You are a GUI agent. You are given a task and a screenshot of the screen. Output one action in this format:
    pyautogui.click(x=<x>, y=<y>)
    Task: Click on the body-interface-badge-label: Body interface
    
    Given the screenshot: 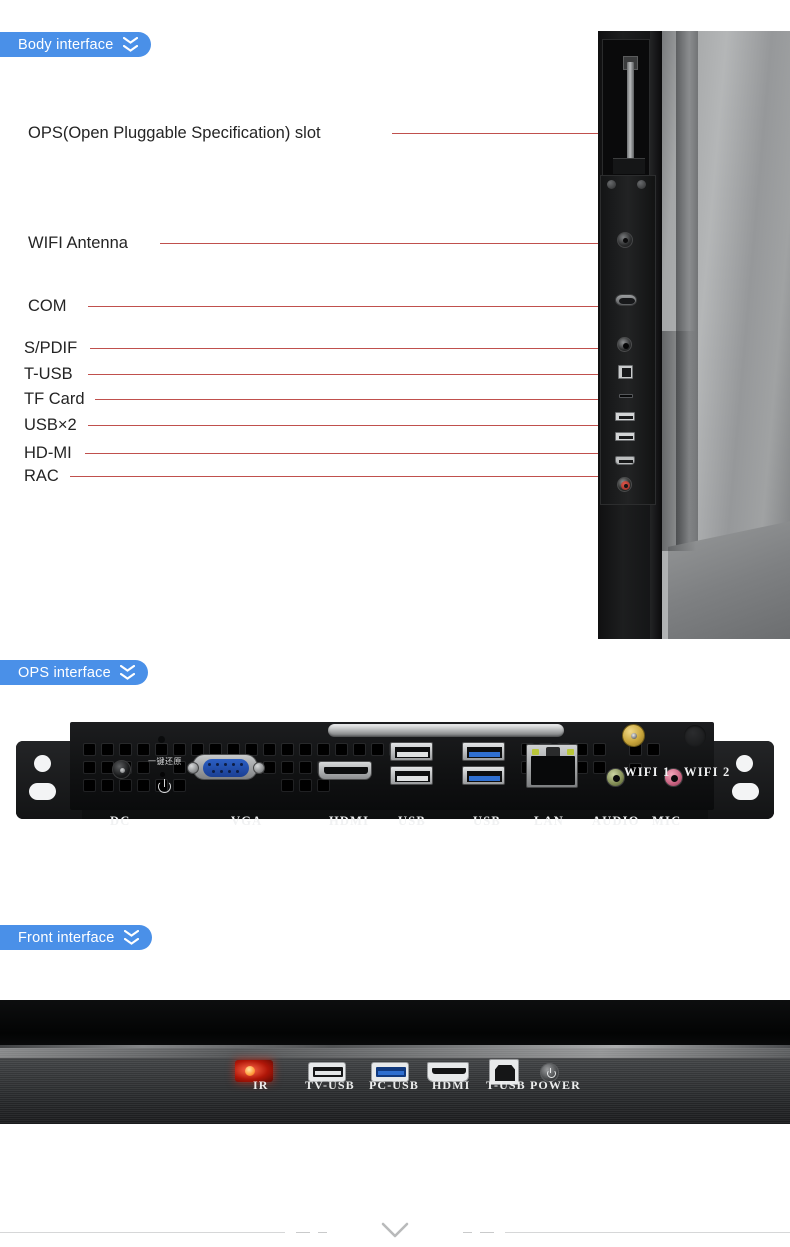 What is the action you would take?
    pyautogui.click(x=66, y=44)
    